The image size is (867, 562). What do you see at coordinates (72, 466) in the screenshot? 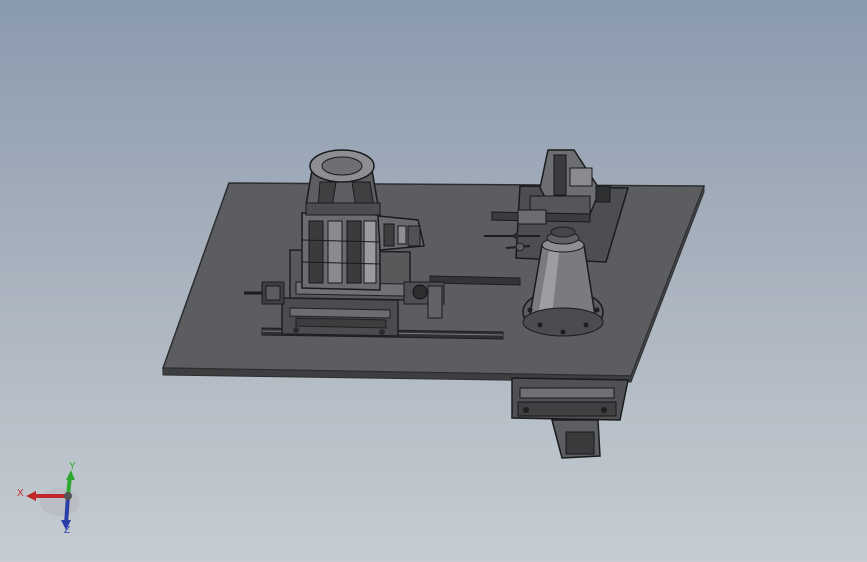
I see `y-axis-label: Y` at bounding box center [72, 466].